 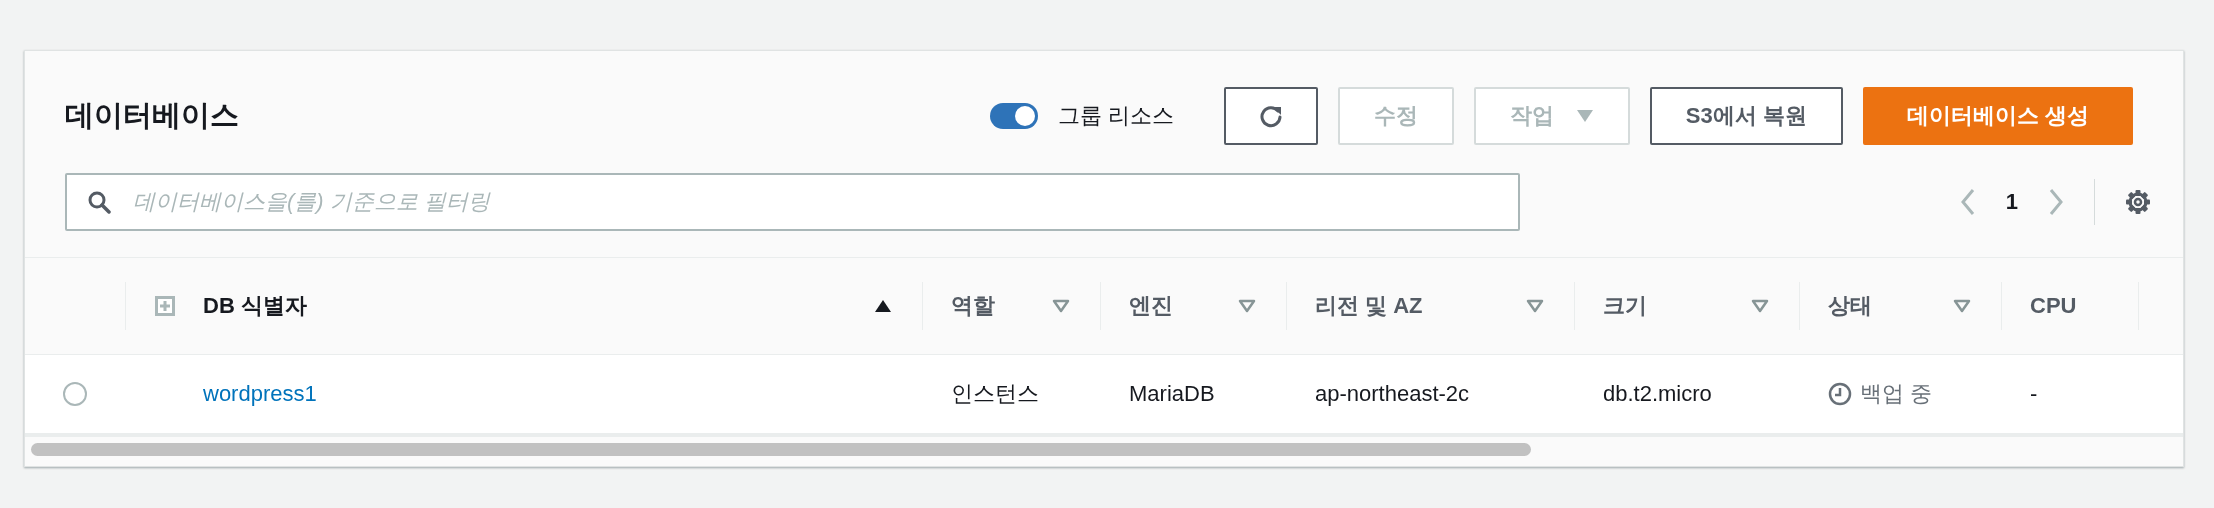 What do you see at coordinates (792, 202) in the screenshot?
I see `search-field: 데이터베이스을(를) 기준으로 필터링` at bounding box center [792, 202].